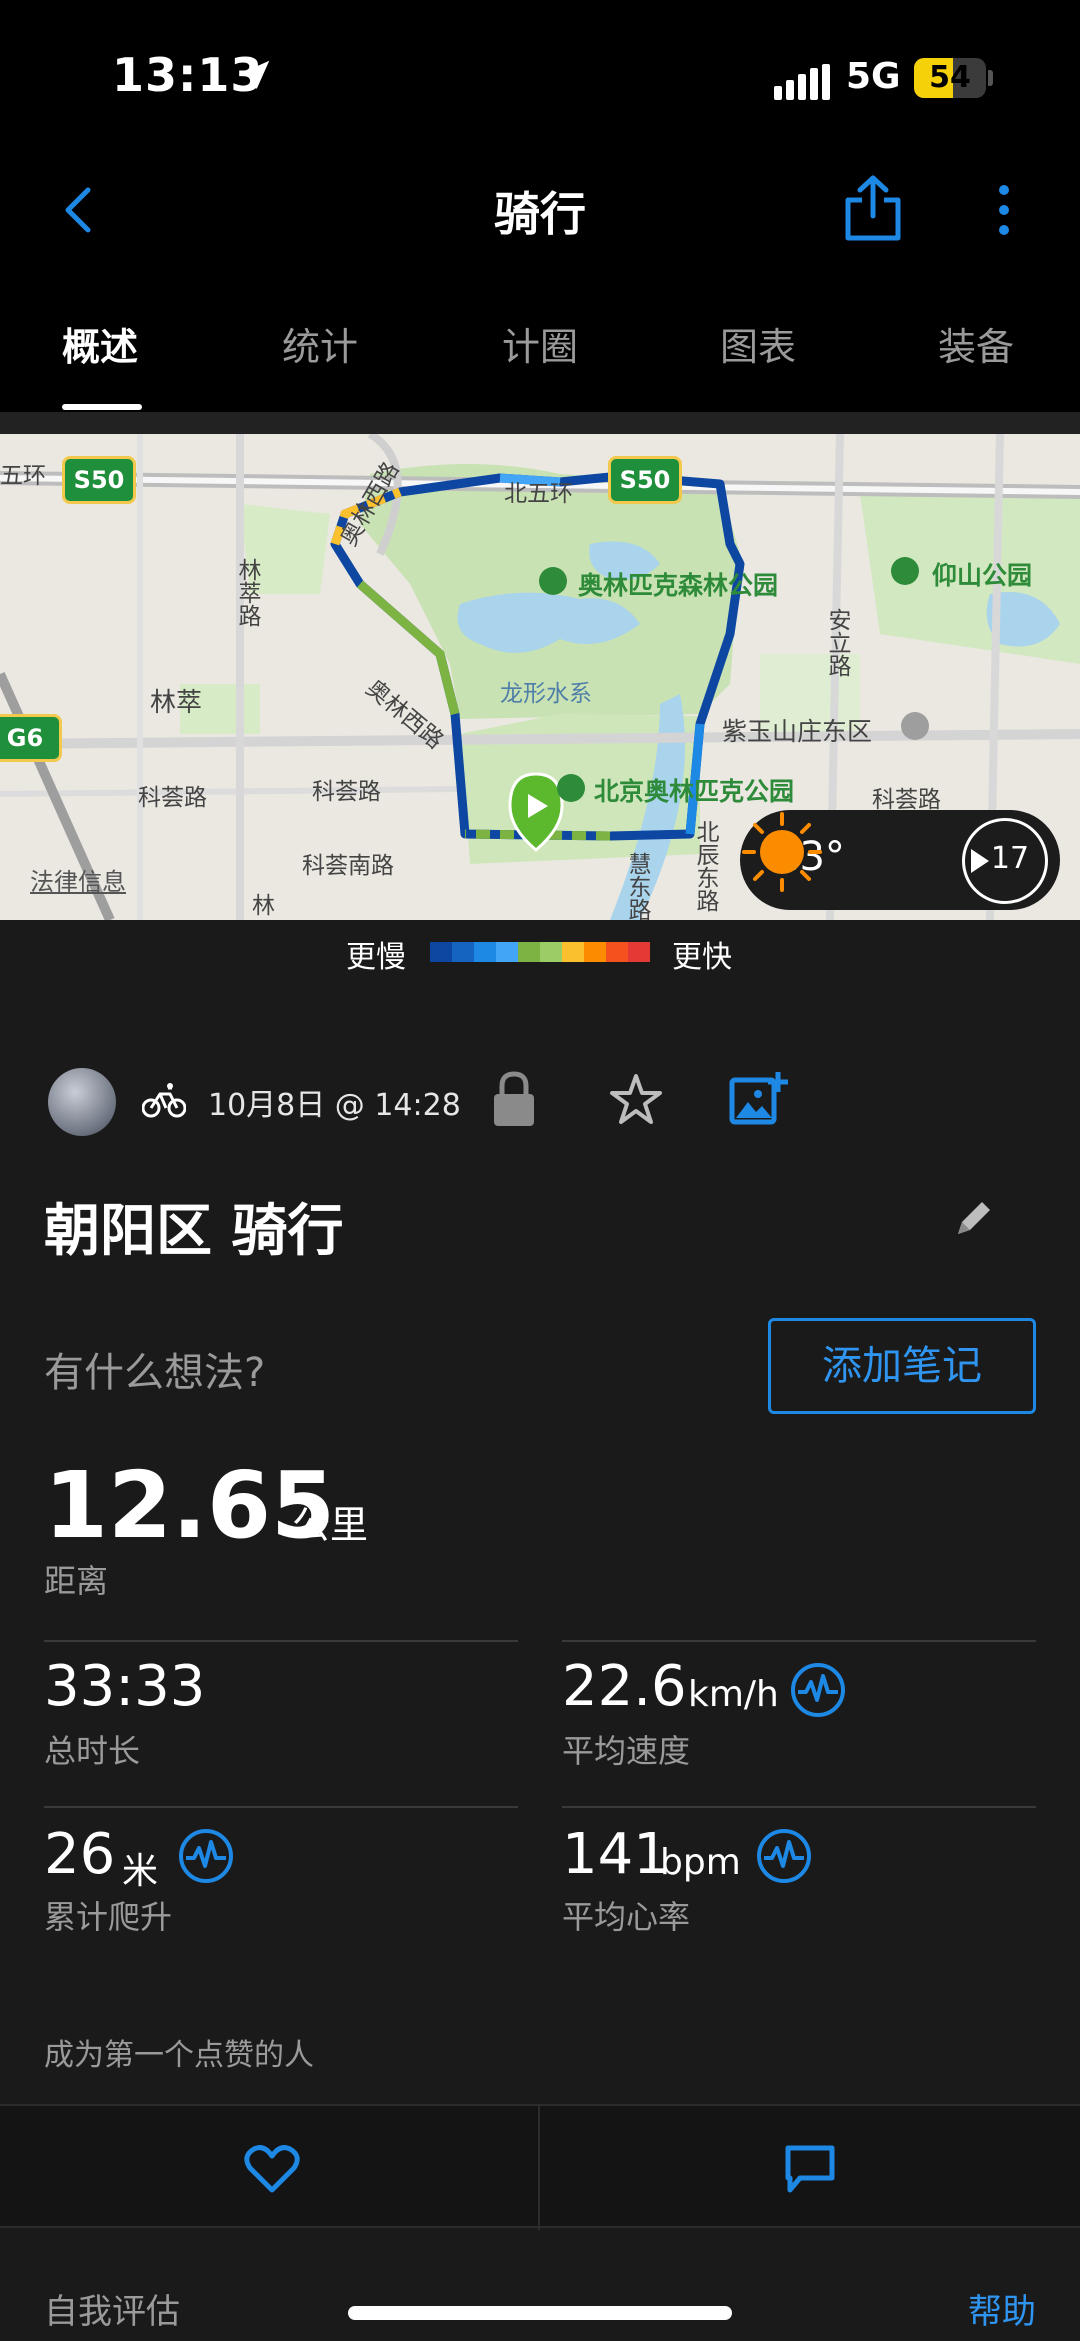 This screenshot has width=1080, height=2341. What do you see at coordinates (540, 1100) in the screenshot?
I see `activity-meta-row: 10月8日 @ 14:28` at bounding box center [540, 1100].